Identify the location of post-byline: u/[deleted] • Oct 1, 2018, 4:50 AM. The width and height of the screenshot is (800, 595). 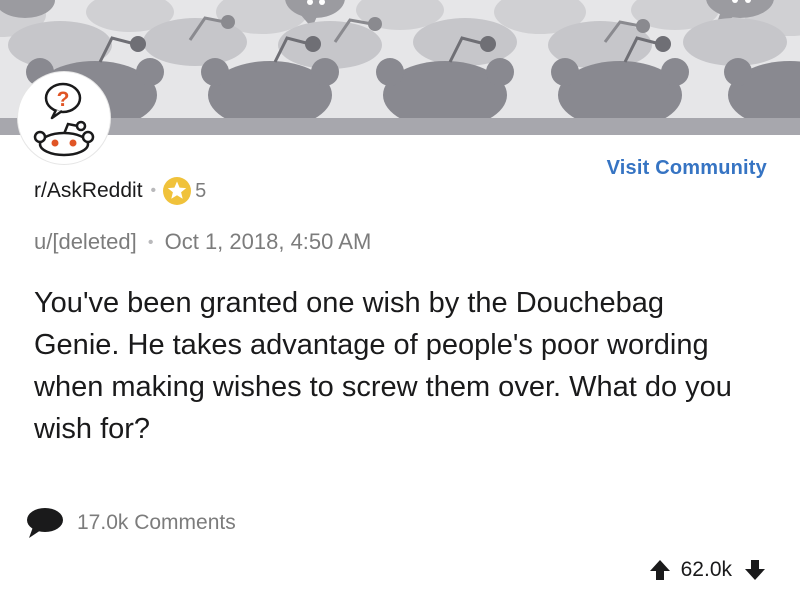
(202, 242).